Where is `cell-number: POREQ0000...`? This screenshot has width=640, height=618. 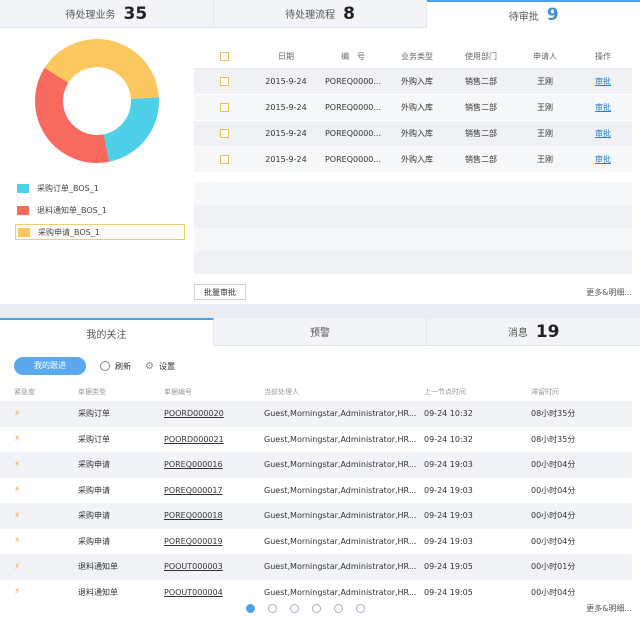
cell-number: POREQ0000... is located at coordinates (353, 159).